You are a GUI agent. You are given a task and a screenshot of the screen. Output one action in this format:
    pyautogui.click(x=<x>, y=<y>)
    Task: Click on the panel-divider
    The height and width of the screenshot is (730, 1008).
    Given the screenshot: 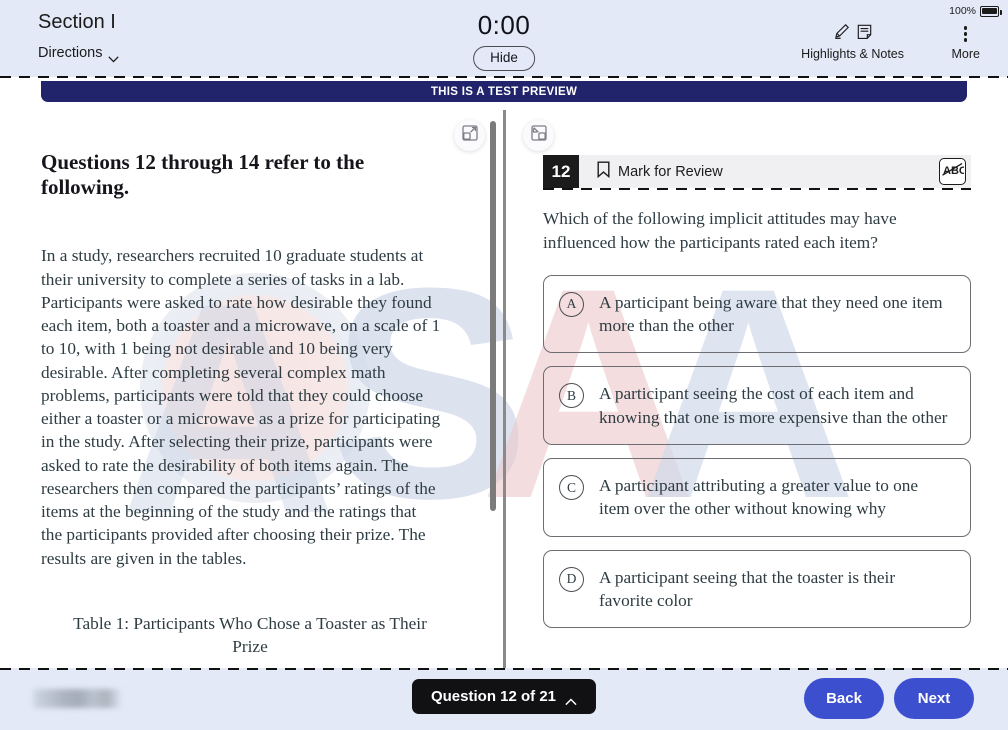 What is the action you would take?
    pyautogui.click(x=504, y=393)
    